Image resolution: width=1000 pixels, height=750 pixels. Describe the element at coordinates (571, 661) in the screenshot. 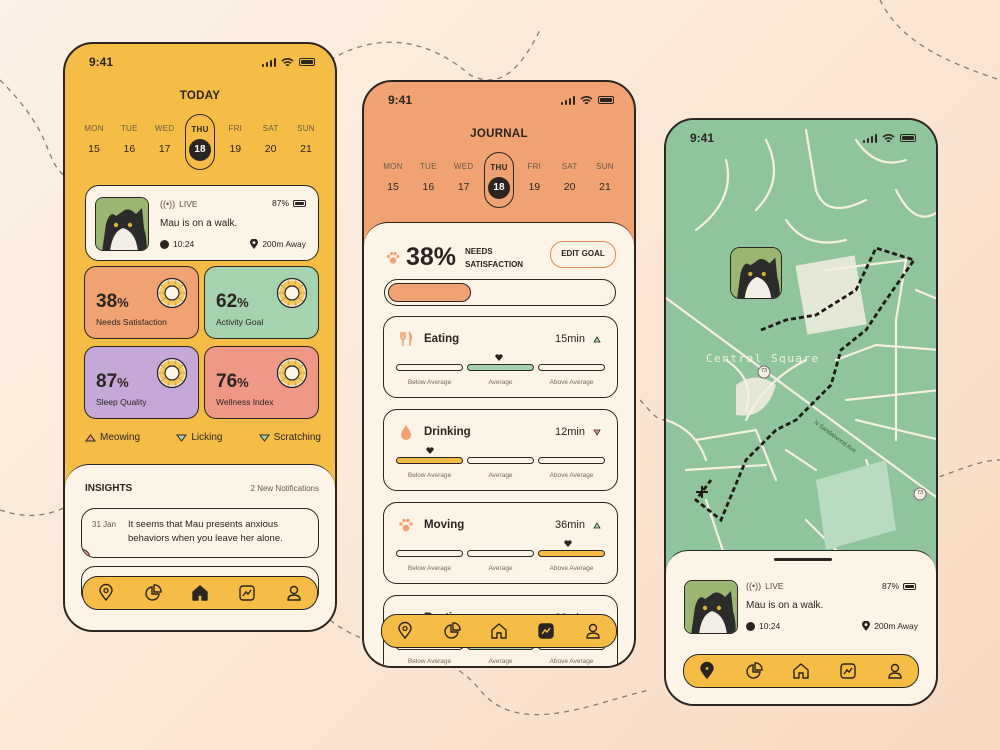

I see `scale-label: Above Average` at that location.